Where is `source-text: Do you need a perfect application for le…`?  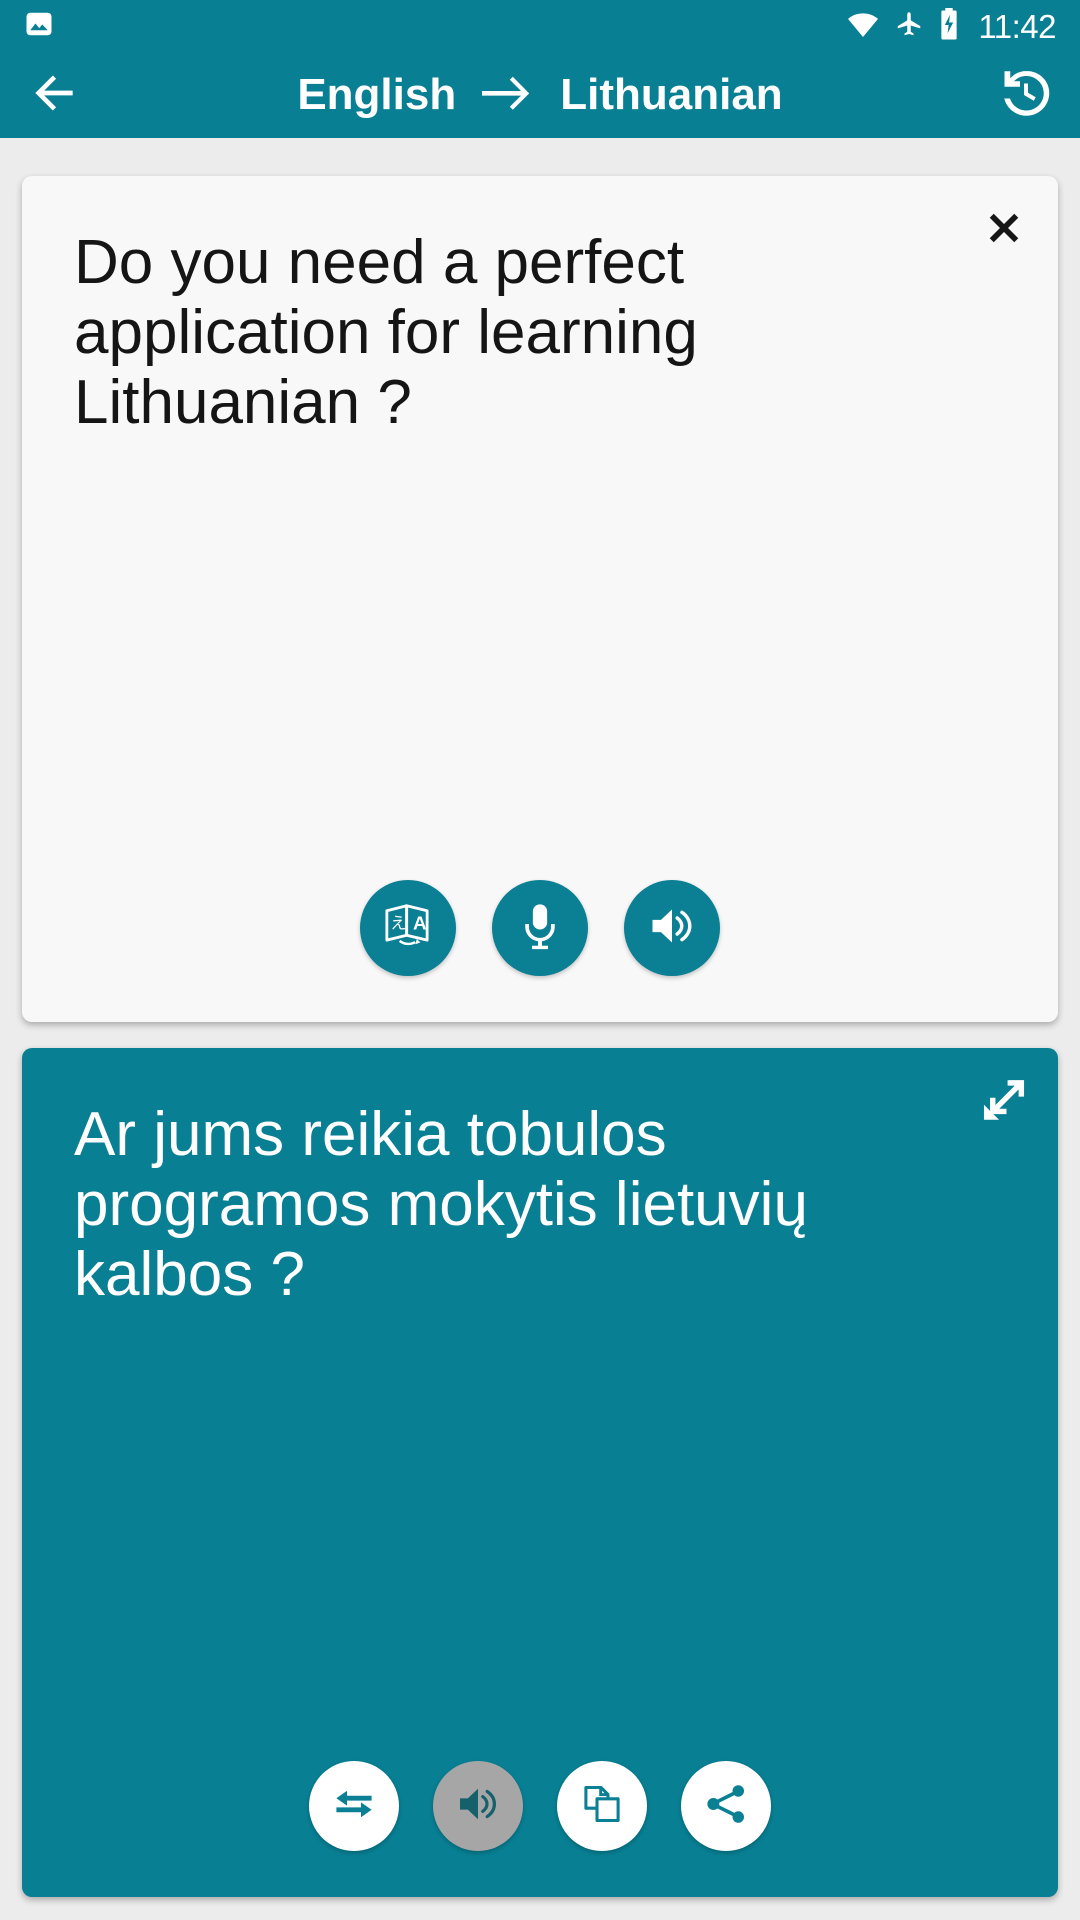
source-text: Do you need a perfect application for le… is located at coordinates (540, 307).